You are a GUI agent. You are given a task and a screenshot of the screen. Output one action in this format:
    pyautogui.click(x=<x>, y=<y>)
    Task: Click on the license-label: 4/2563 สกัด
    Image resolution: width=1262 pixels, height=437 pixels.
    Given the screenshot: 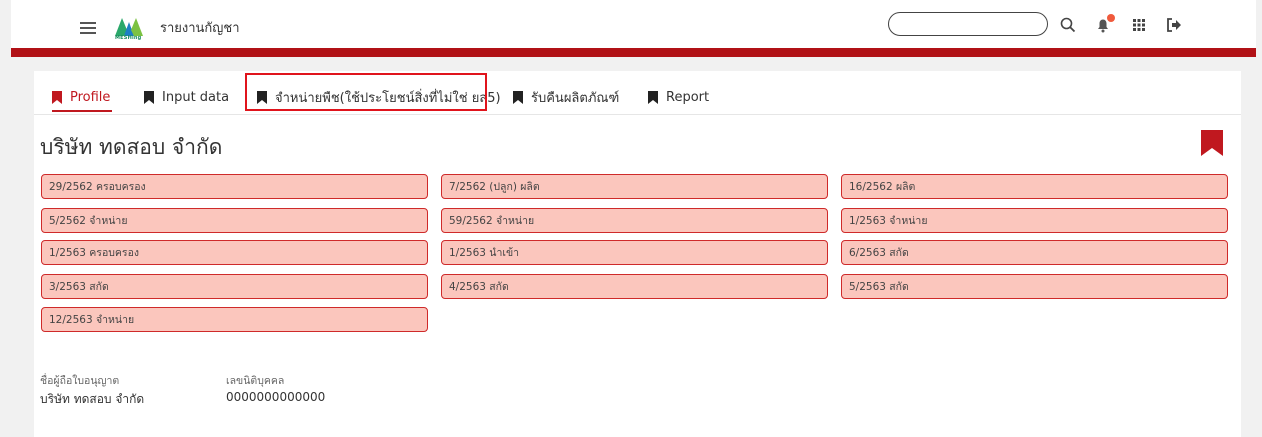 What is the action you would take?
    pyautogui.click(x=479, y=287)
    